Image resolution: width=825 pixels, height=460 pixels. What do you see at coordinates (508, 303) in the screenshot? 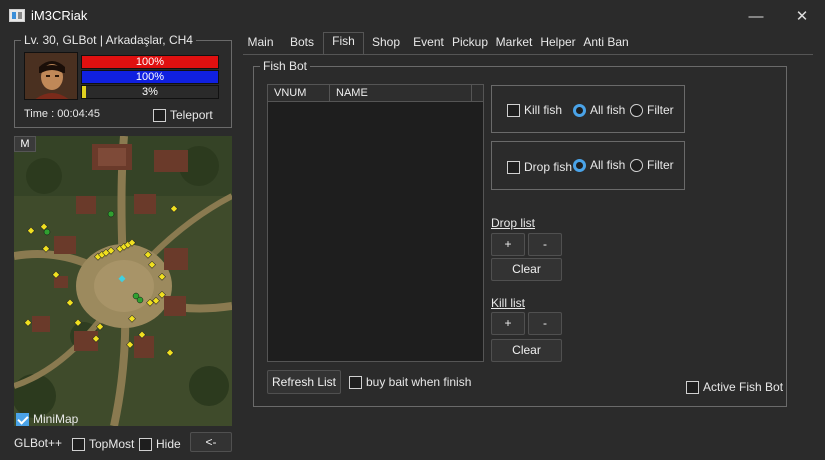
I see `kill-list-label: Kill list` at bounding box center [508, 303].